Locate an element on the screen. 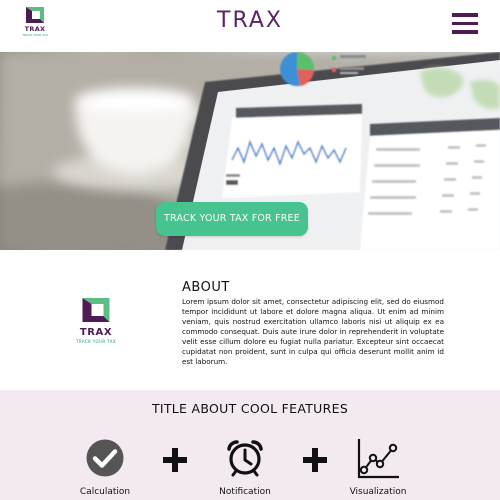  app-title: TRAX is located at coordinates (250, 20).